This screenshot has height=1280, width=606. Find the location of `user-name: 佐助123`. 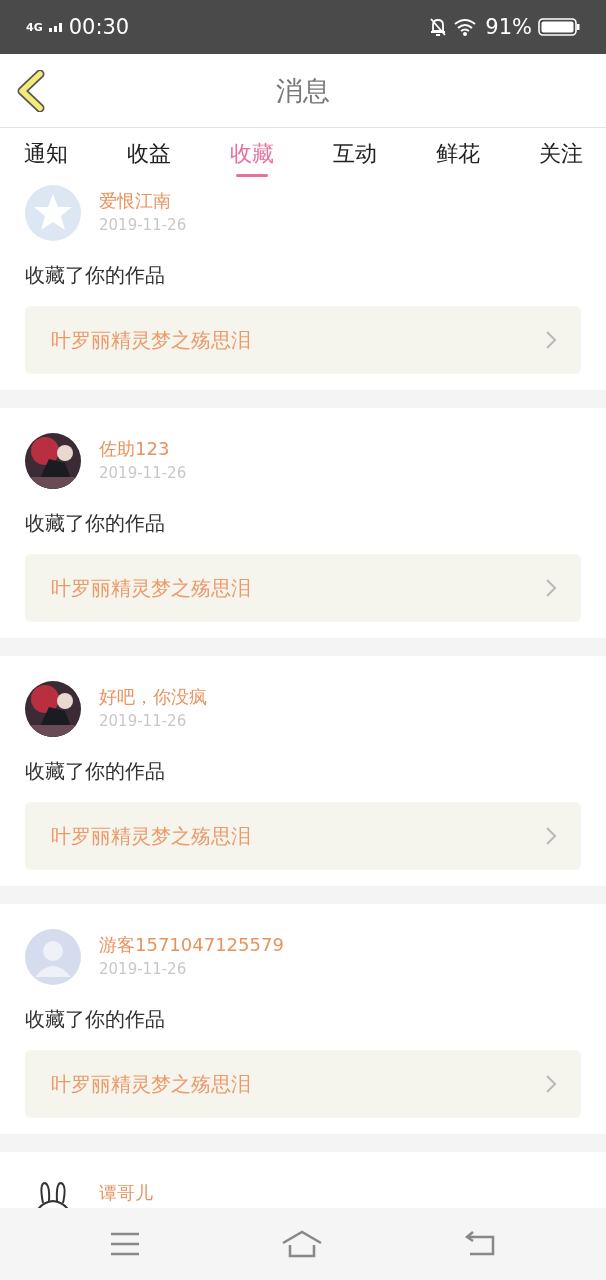

user-name: 佐助123 is located at coordinates (143, 449).